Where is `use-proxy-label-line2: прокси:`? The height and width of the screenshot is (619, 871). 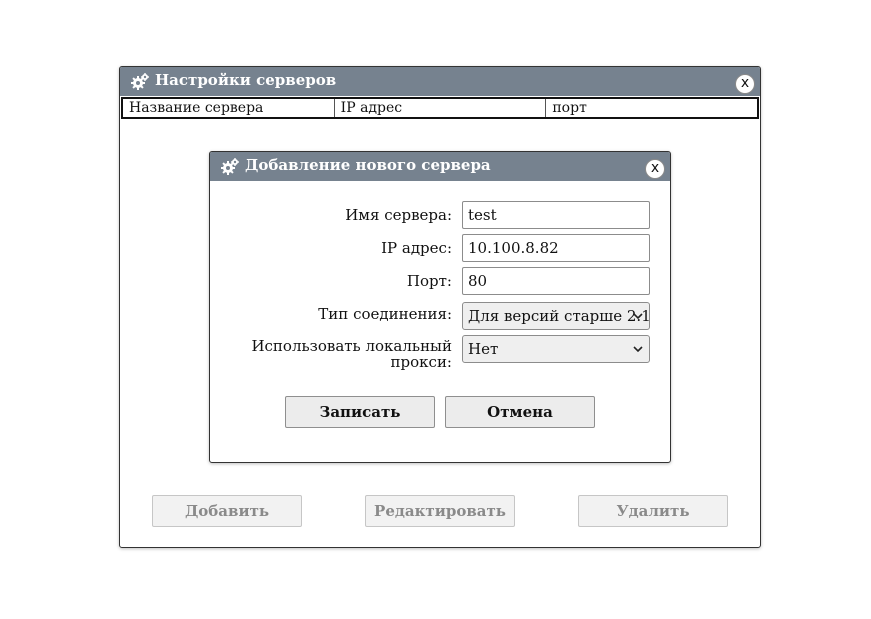
use-proxy-label-line2: прокси: is located at coordinates (421, 362).